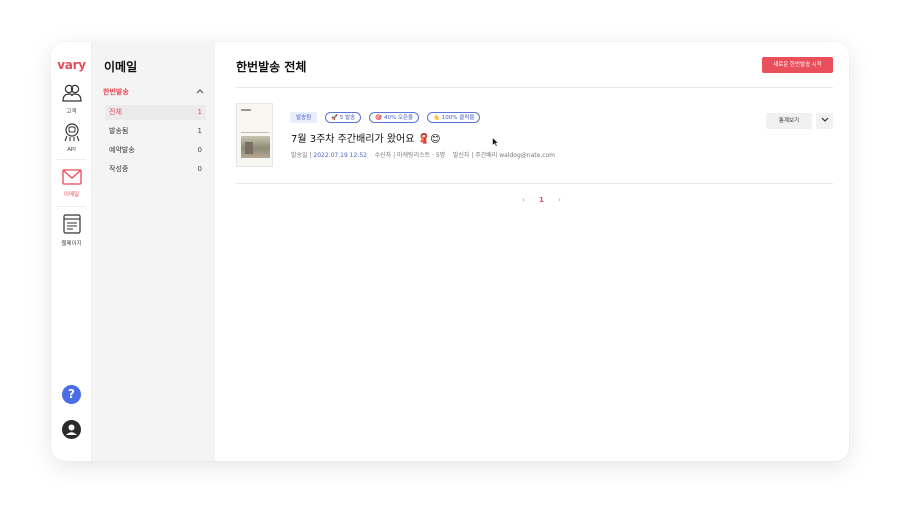 Image resolution: width=900 pixels, height=506 pixels. Describe the element at coordinates (343, 117) in the screenshot. I see `sent-count-badge: 🚀 5 발송` at that location.